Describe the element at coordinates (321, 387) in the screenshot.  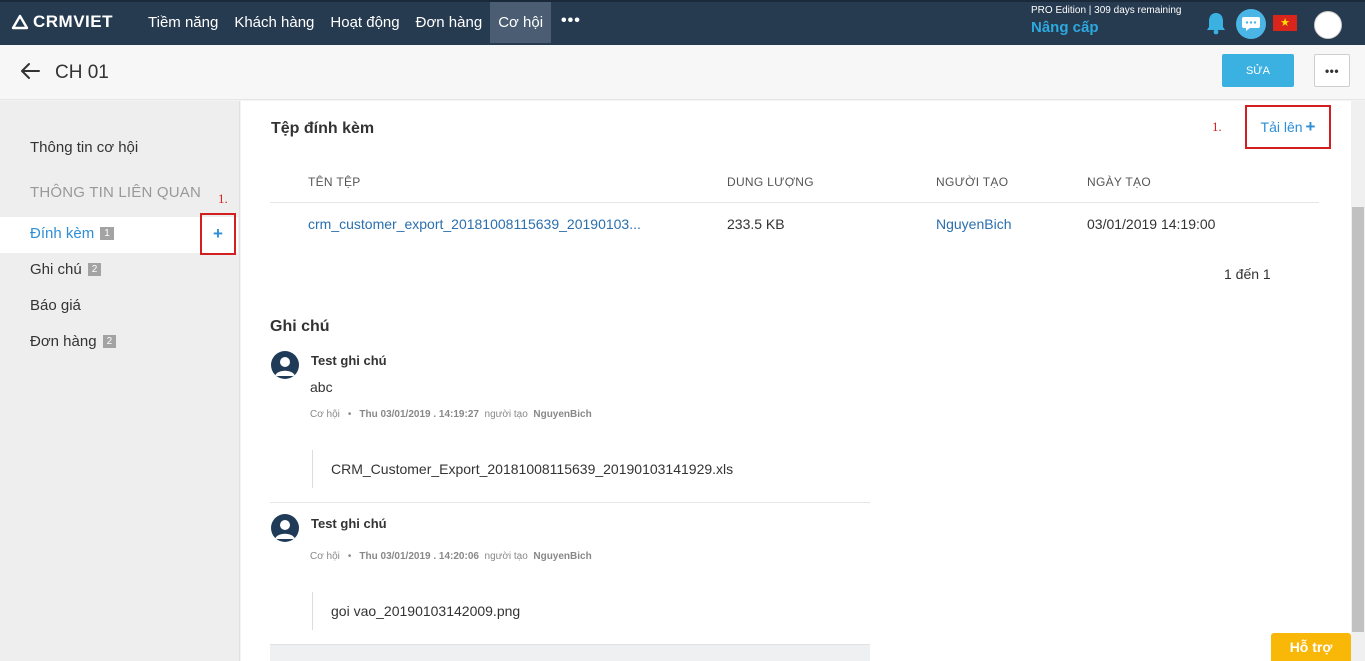
I see `note-body: abc` at that location.